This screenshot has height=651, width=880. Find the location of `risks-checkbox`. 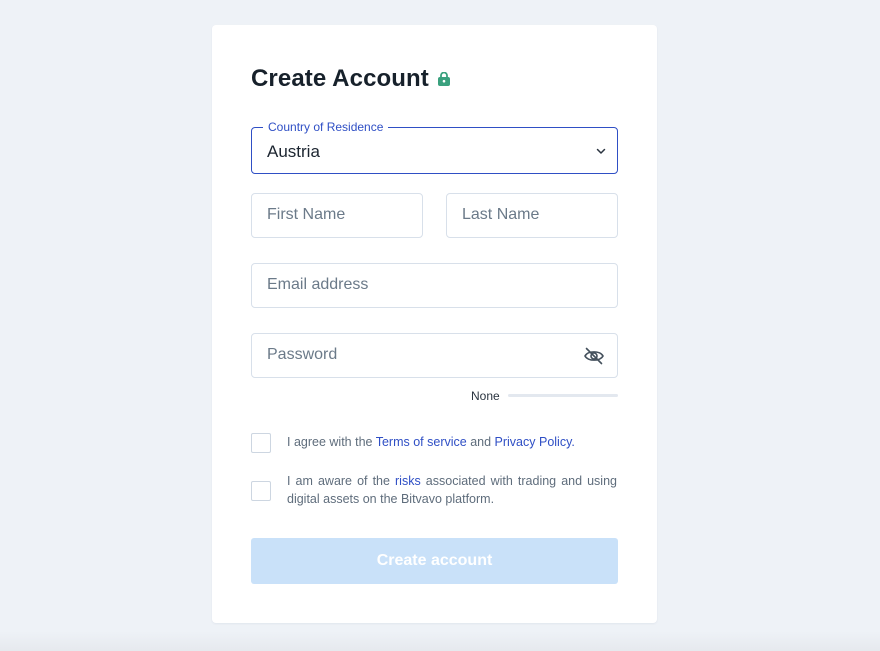

risks-checkbox is located at coordinates (261, 491).